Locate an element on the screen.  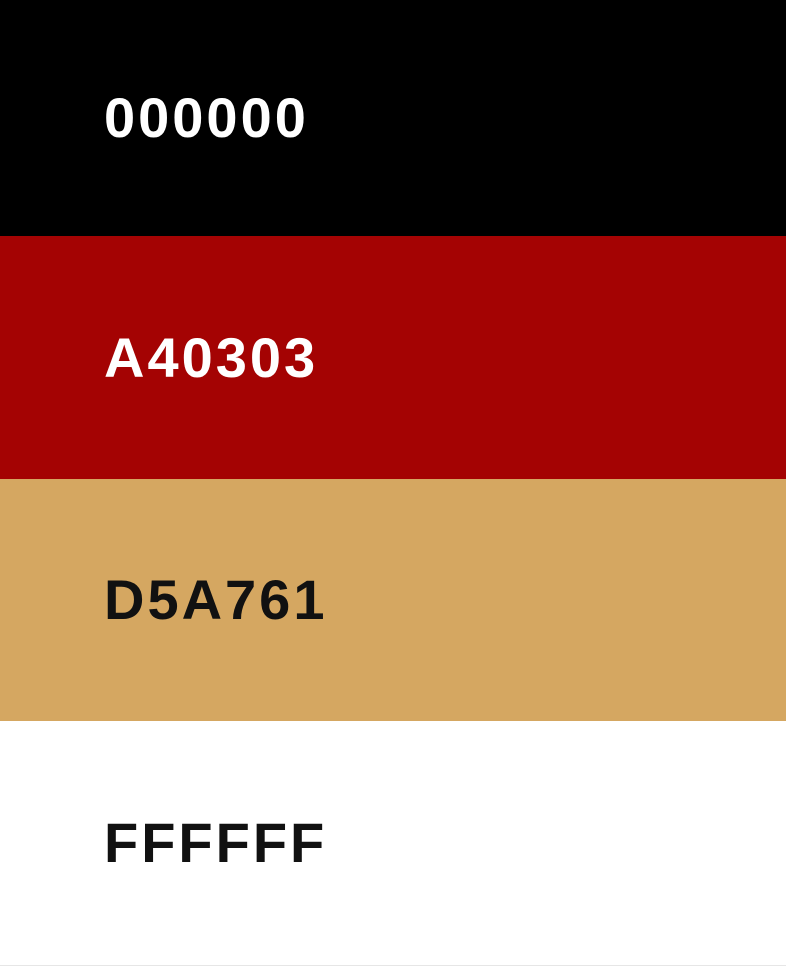
swatch-hex-label: 000000 is located at coordinates (206, 117).